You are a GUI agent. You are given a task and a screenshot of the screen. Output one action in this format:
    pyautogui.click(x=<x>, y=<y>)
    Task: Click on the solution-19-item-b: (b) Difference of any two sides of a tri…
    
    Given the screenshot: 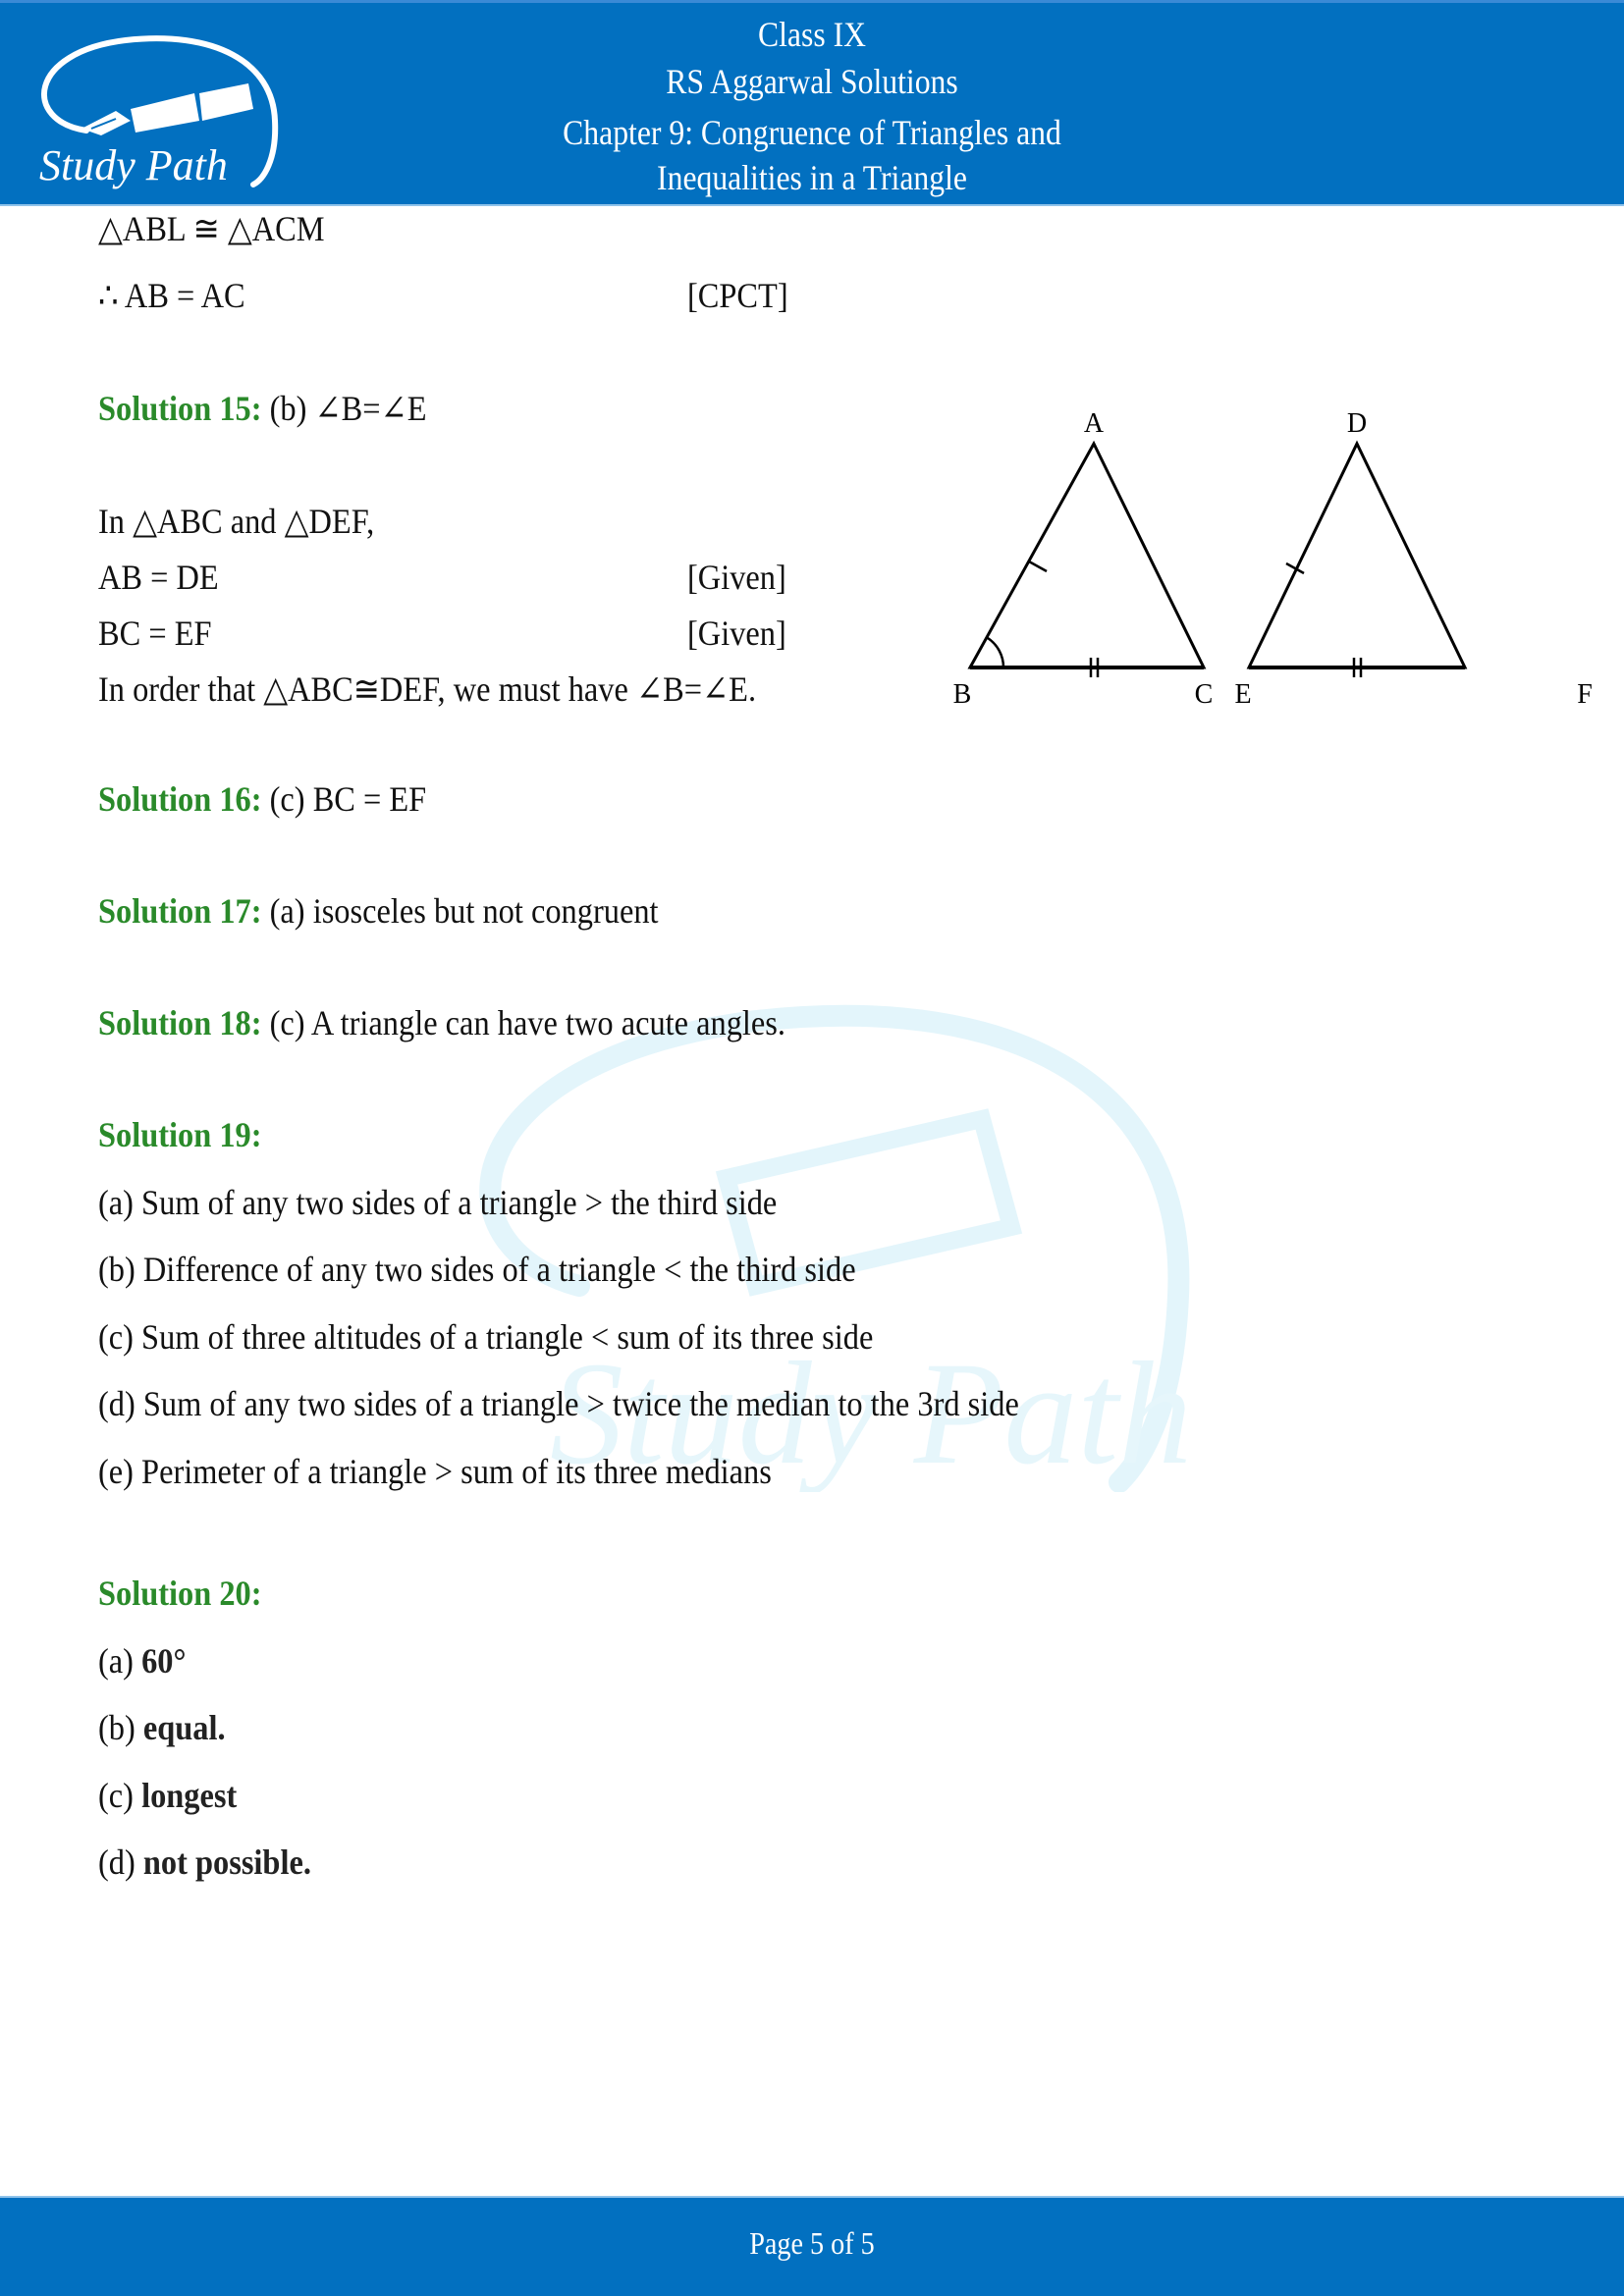 What is the action you would take?
    pyautogui.click(x=477, y=1269)
    